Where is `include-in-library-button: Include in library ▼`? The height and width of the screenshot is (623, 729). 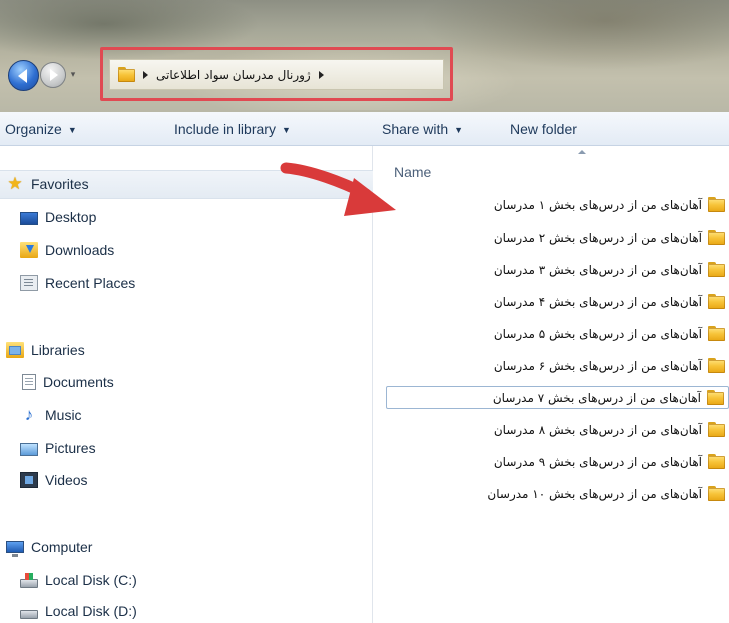 include-in-library-button: Include in library ▼ is located at coordinates (232, 129).